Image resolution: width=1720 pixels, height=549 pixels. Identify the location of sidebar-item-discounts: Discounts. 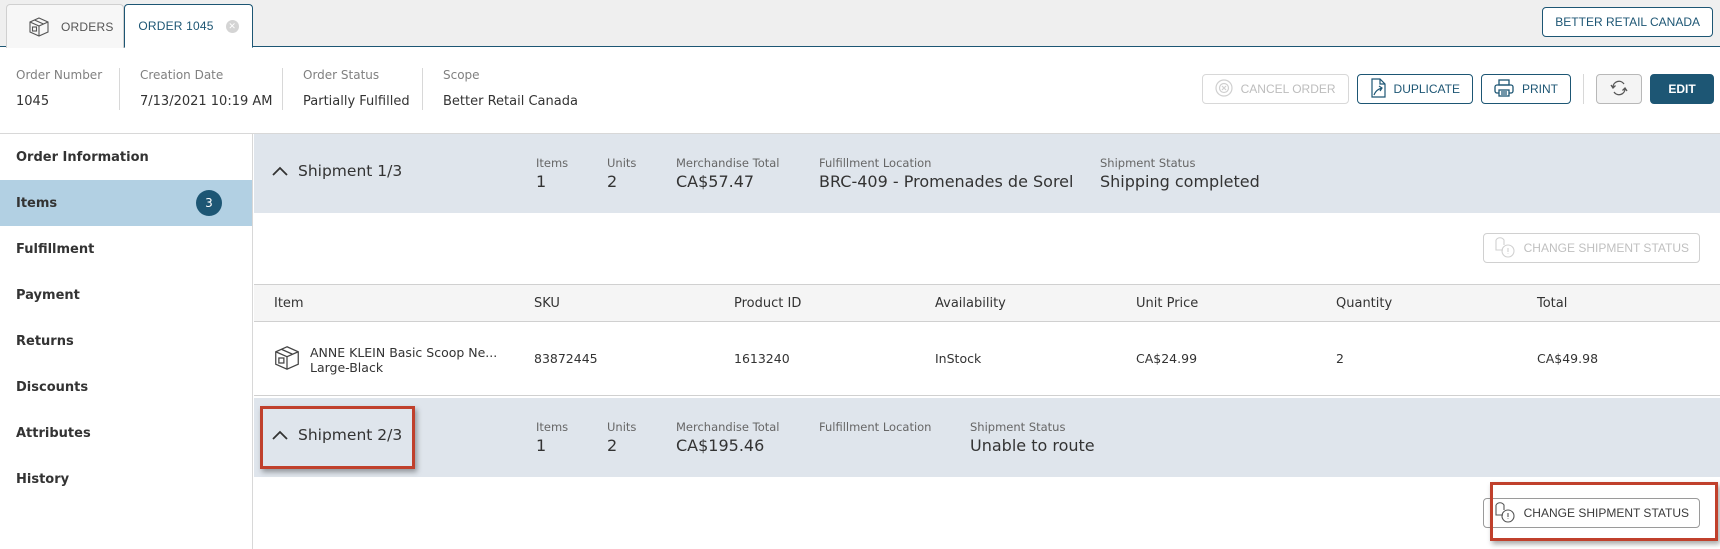
(126, 387).